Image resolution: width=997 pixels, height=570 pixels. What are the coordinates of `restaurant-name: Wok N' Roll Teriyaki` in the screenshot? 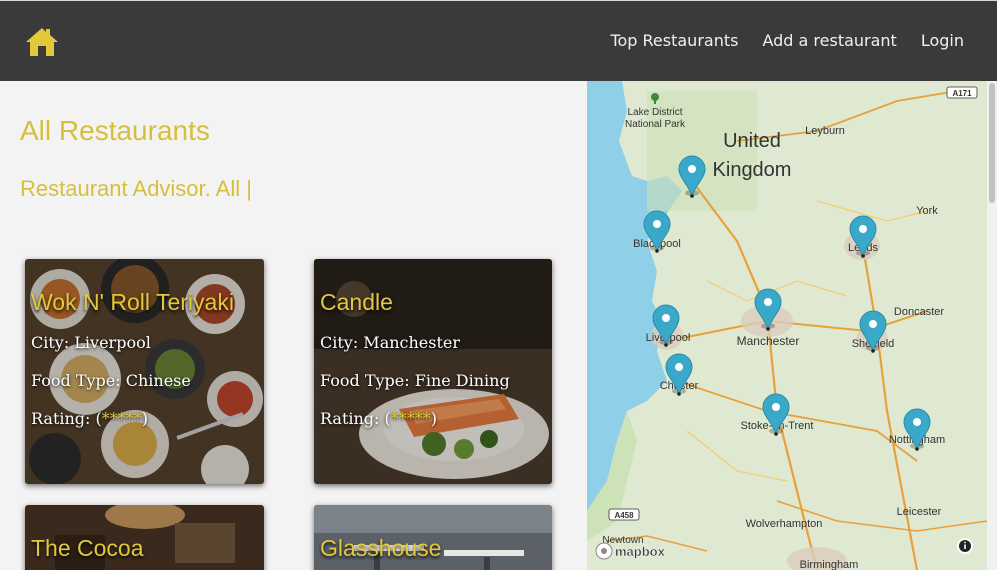 It's located at (132, 302).